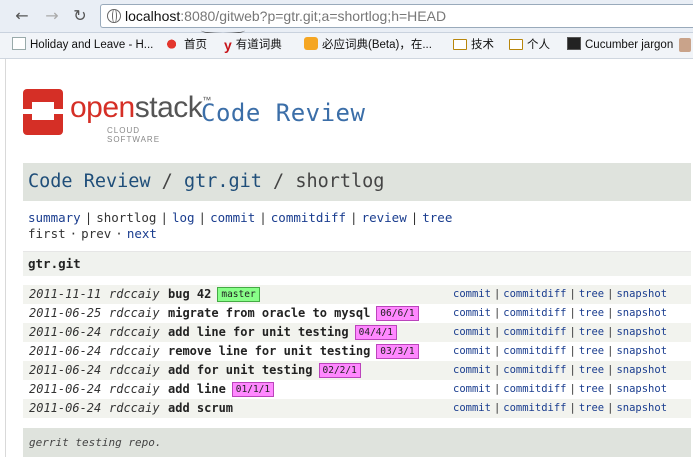 This screenshot has height=457, width=693. I want to click on nav-commitdiff: commitdiff, so click(308, 217).